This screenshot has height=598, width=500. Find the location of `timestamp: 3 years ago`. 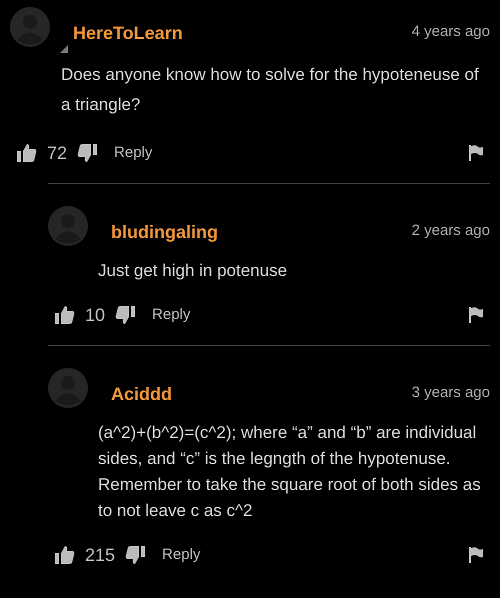

timestamp: 3 years ago is located at coordinates (451, 393).